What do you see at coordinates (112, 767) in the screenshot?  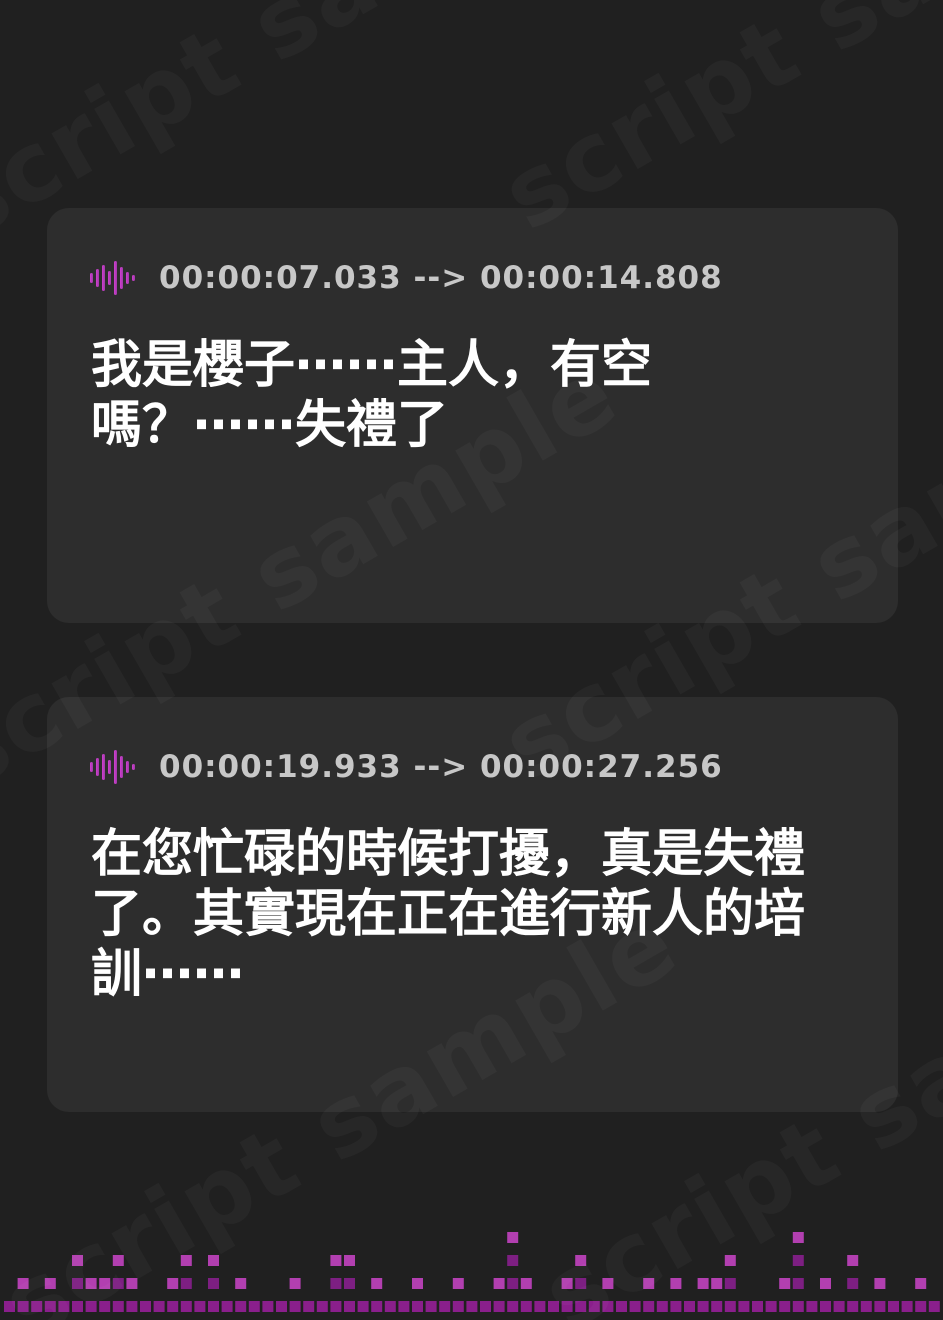 I see `sound-wave-icon` at bounding box center [112, 767].